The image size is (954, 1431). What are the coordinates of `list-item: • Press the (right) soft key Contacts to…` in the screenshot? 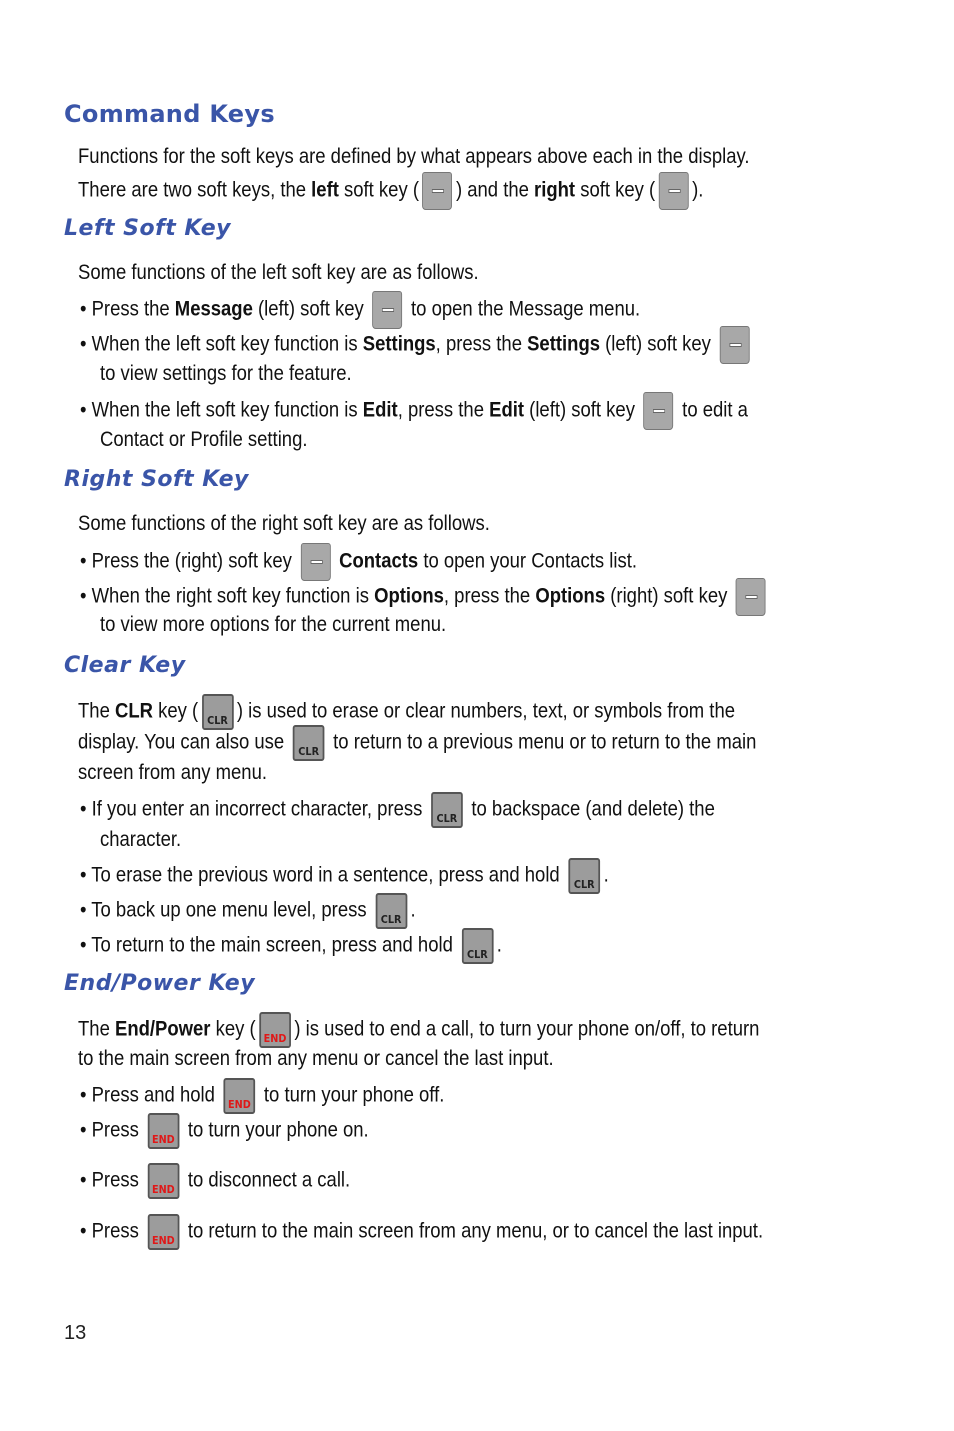 It's located at (358, 562).